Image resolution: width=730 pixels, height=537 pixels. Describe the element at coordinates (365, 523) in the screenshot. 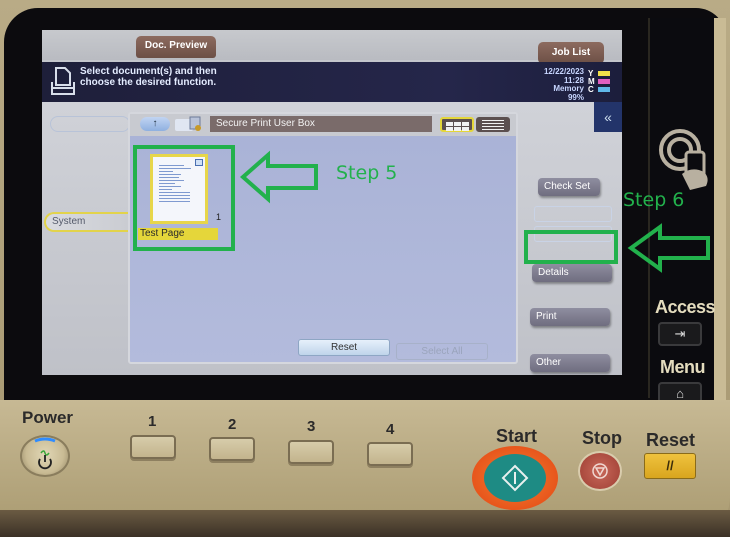

I see `panel-shadow` at that location.